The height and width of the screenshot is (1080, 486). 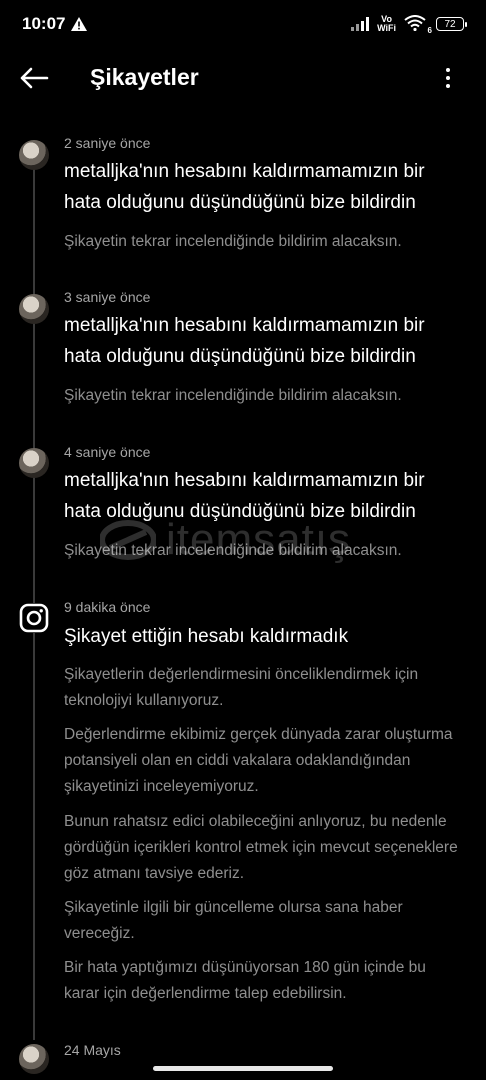 I want to click on instagram-icon, so click(x=34, y=618).